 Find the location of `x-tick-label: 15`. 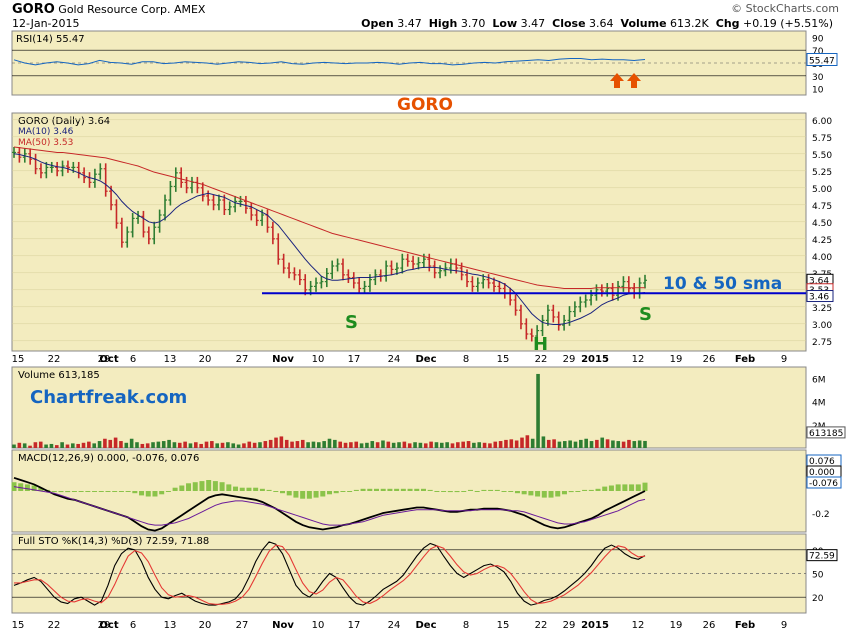

x-tick-label: 15 is located at coordinates (18, 359).